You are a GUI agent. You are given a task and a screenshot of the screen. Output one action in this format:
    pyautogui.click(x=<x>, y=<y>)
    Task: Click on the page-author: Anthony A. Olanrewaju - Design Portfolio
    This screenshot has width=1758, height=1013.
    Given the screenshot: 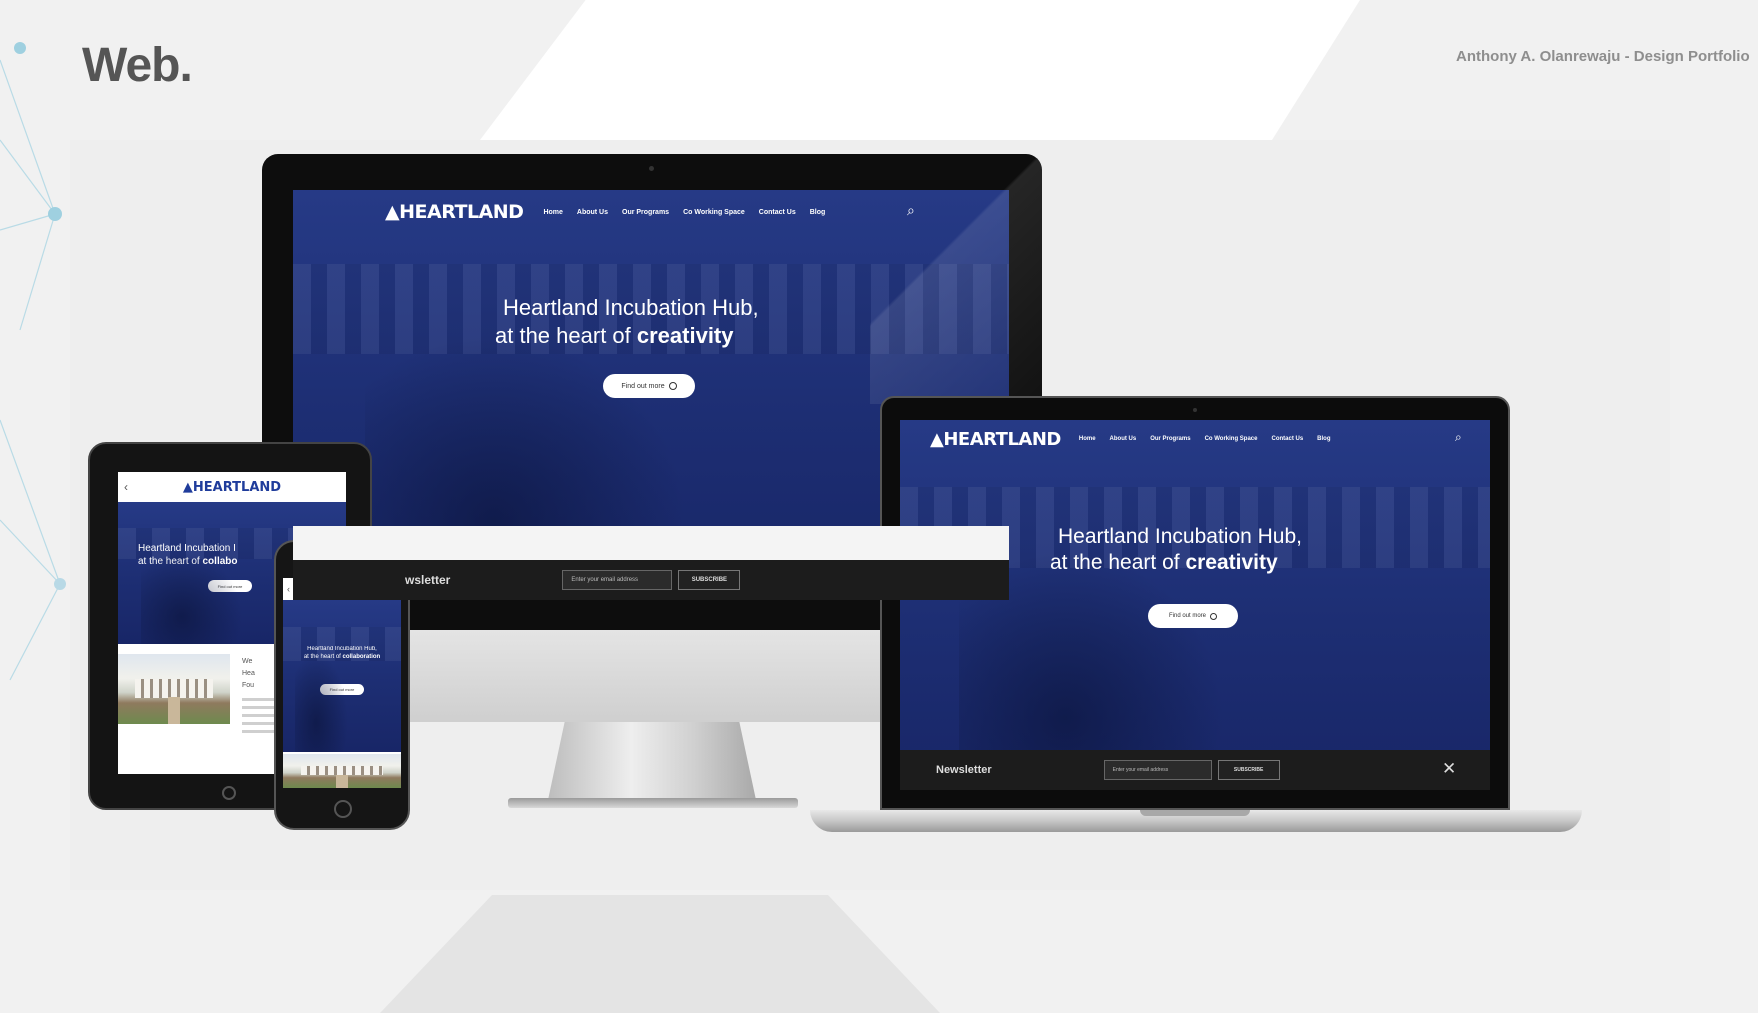 What is the action you would take?
    pyautogui.click(x=1603, y=56)
    